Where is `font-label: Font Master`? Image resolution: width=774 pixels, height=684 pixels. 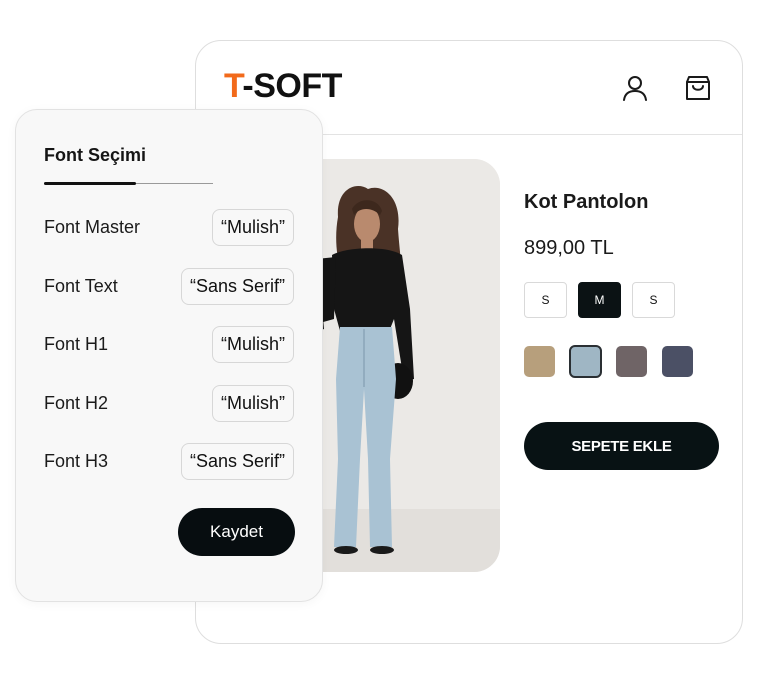 font-label: Font Master is located at coordinates (92, 227).